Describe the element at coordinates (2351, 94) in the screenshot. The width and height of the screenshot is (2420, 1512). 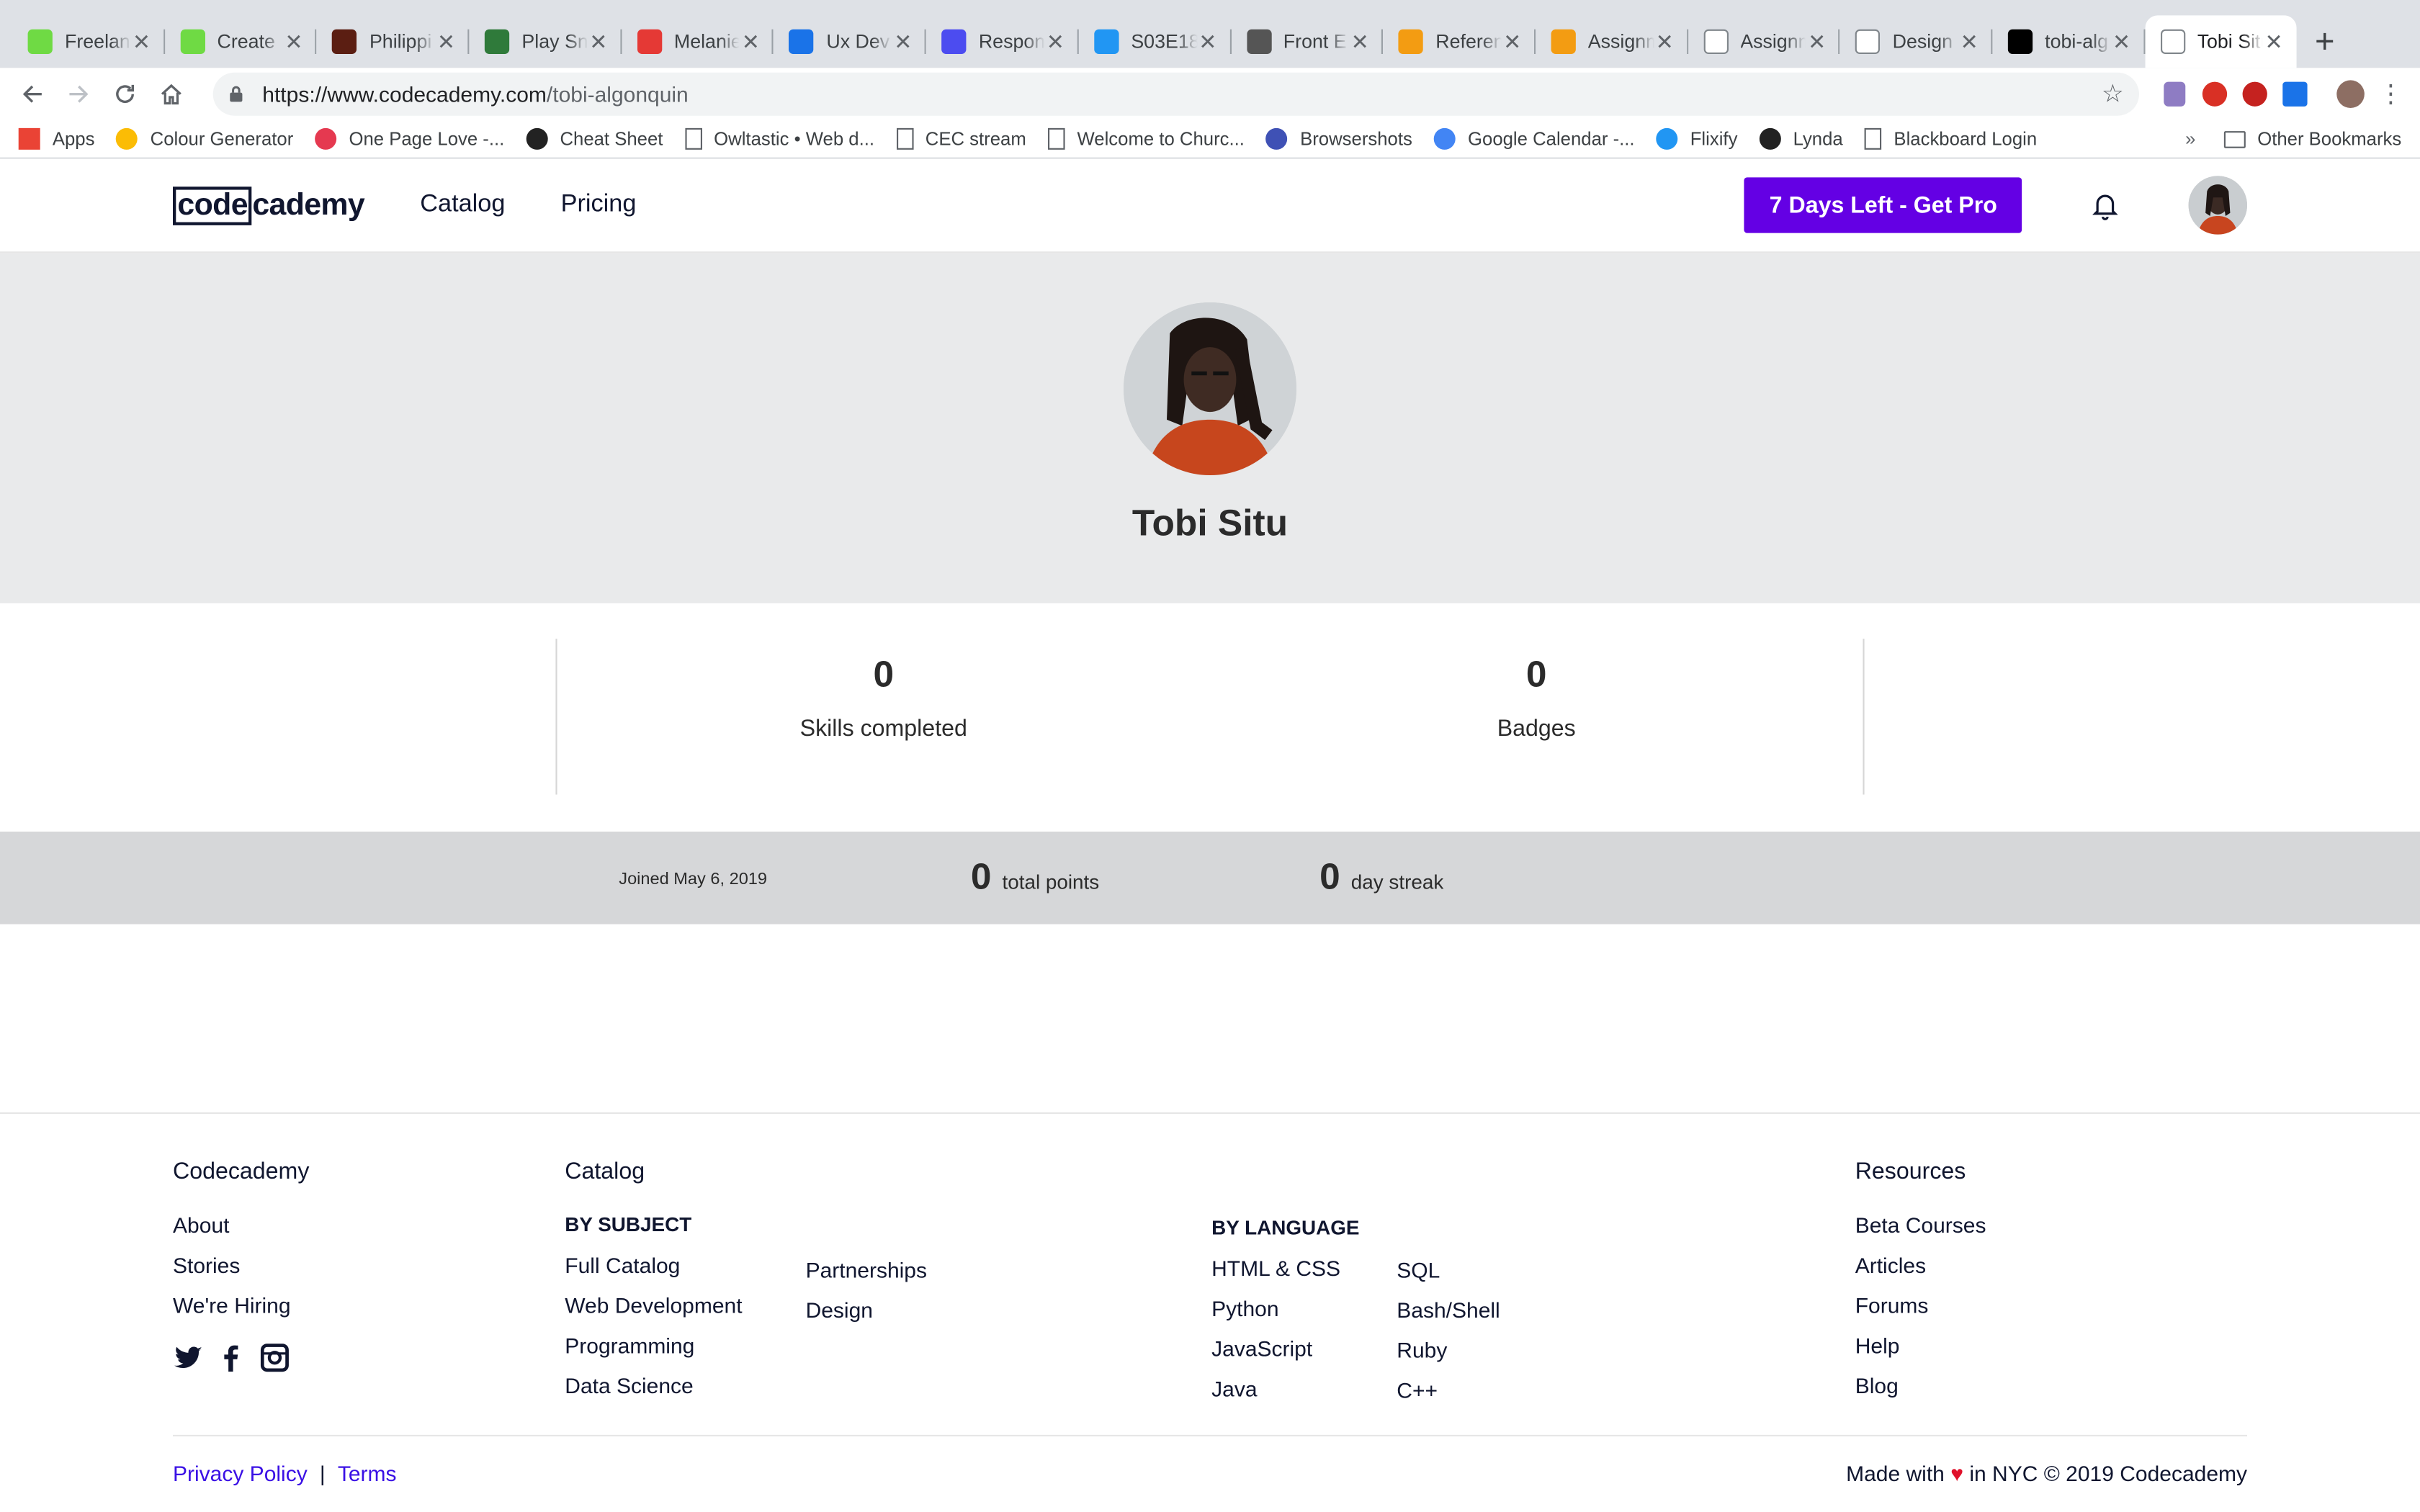
I see `profile-avatar-icon` at that location.